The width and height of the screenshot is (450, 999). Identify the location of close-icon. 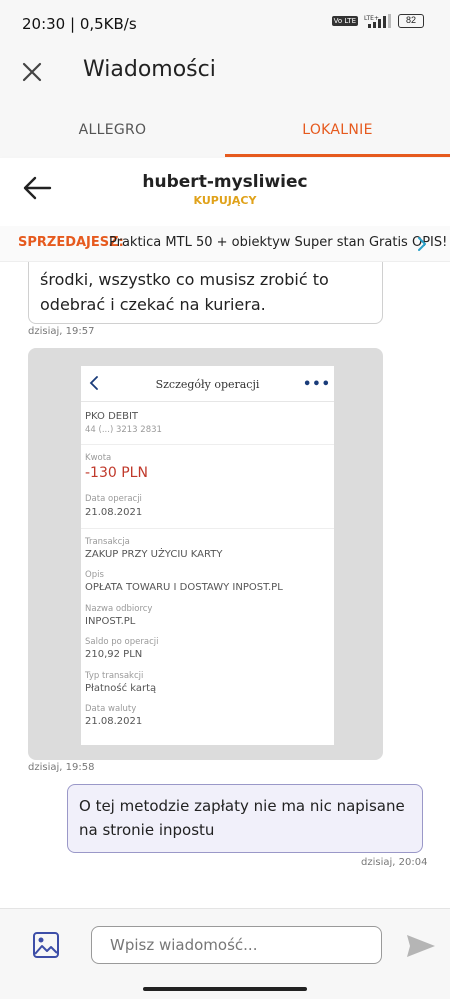
(32, 72).